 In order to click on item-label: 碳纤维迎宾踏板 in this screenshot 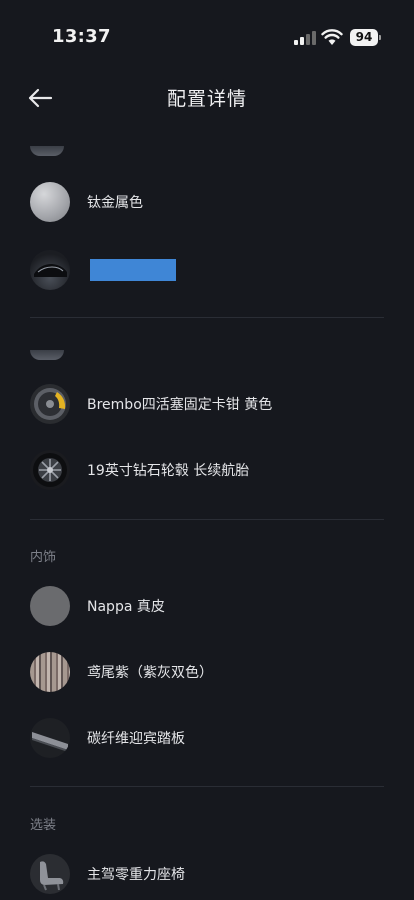, I will do `click(136, 739)`.